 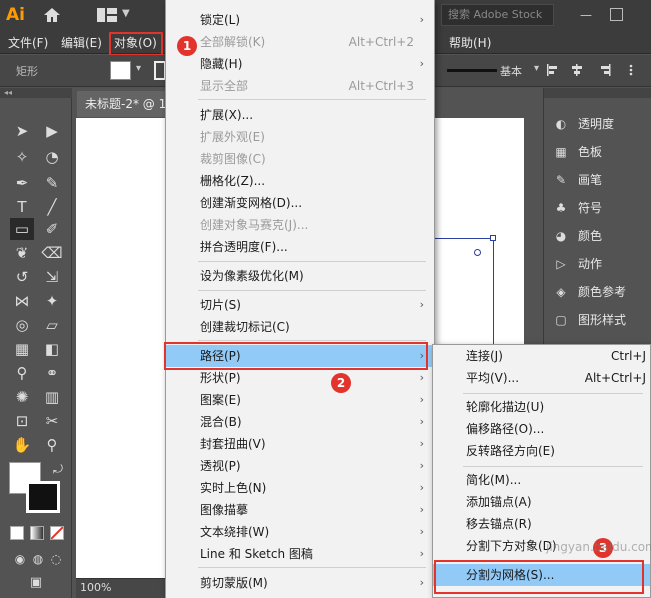 I want to click on scale-tool-icon: ⇲, so click(x=52, y=277).